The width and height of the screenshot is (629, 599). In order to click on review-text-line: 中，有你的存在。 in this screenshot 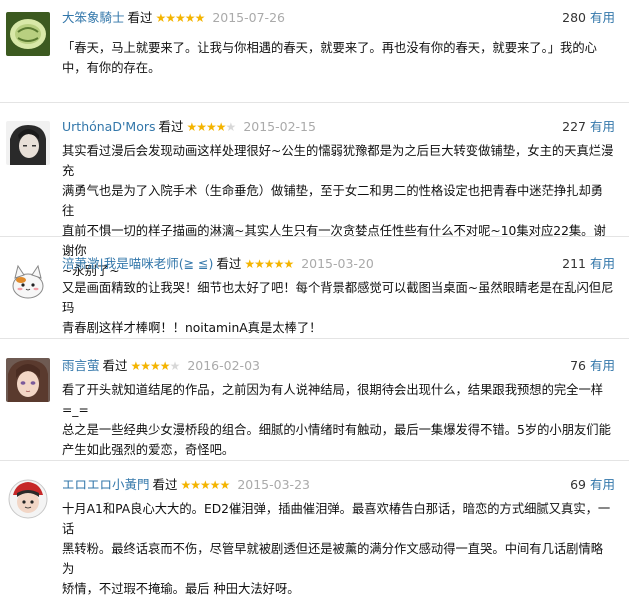, I will do `click(111, 68)`.